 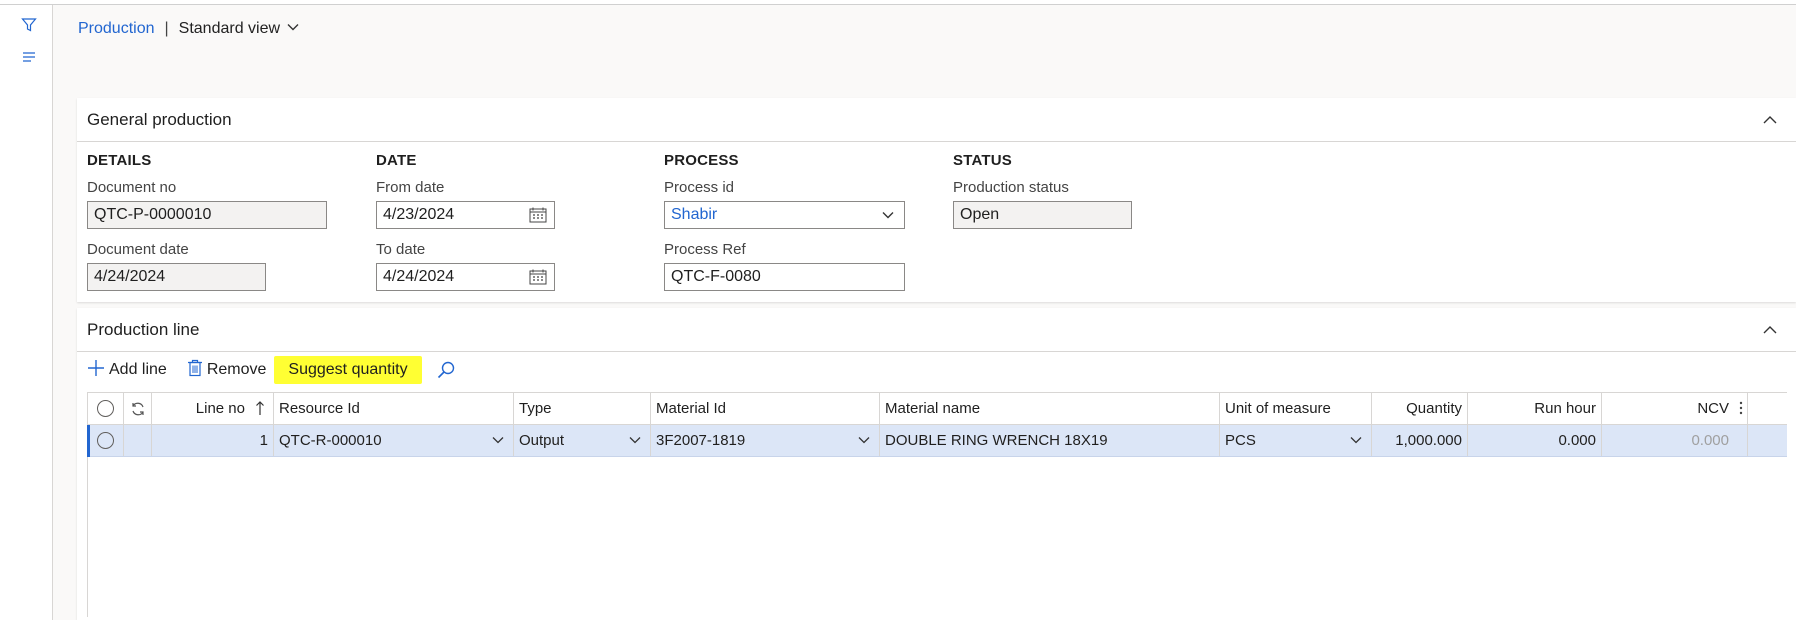 I want to click on process-ref-label: Process Ref, so click(x=705, y=249).